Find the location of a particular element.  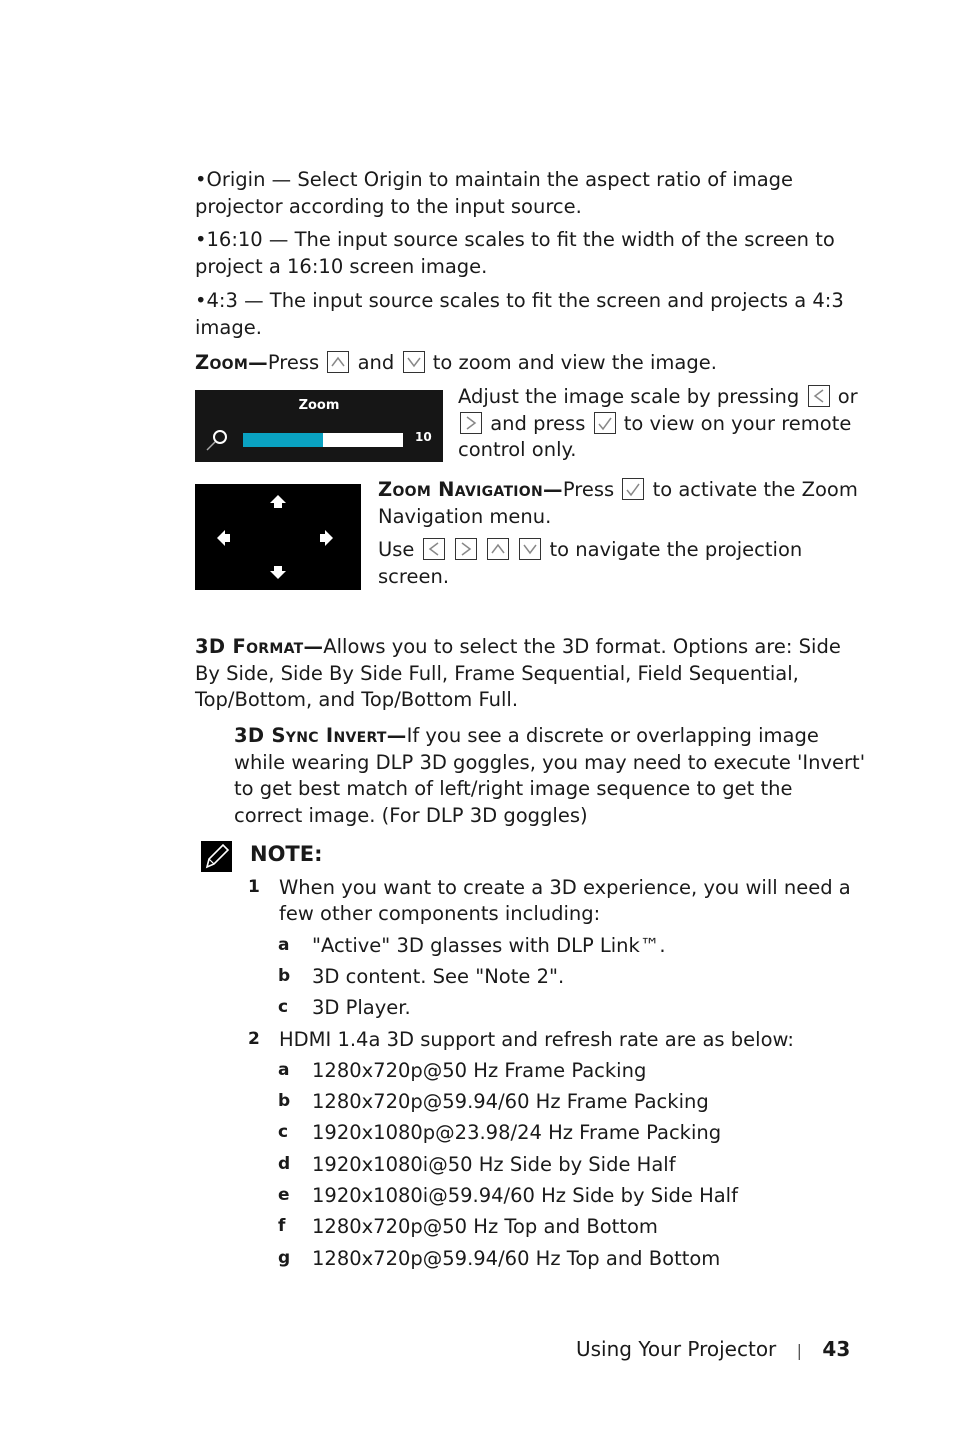

zoom-level-bar is located at coordinates (323, 440).